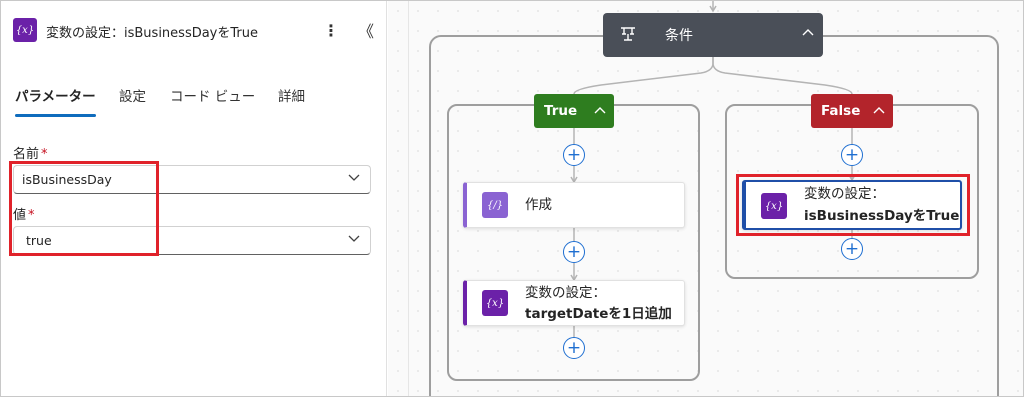  I want to click on name-label-text: 名前, so click(26, 154).